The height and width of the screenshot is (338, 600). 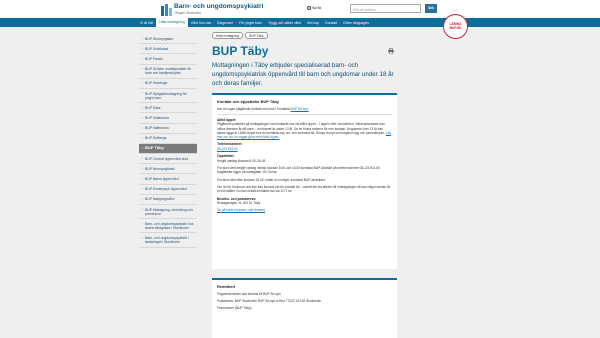 What do you see at coordinates (230, 144) in the screenshot?
I see `tel-heading: Telefonnummer:` at bounding box center [230, 144].